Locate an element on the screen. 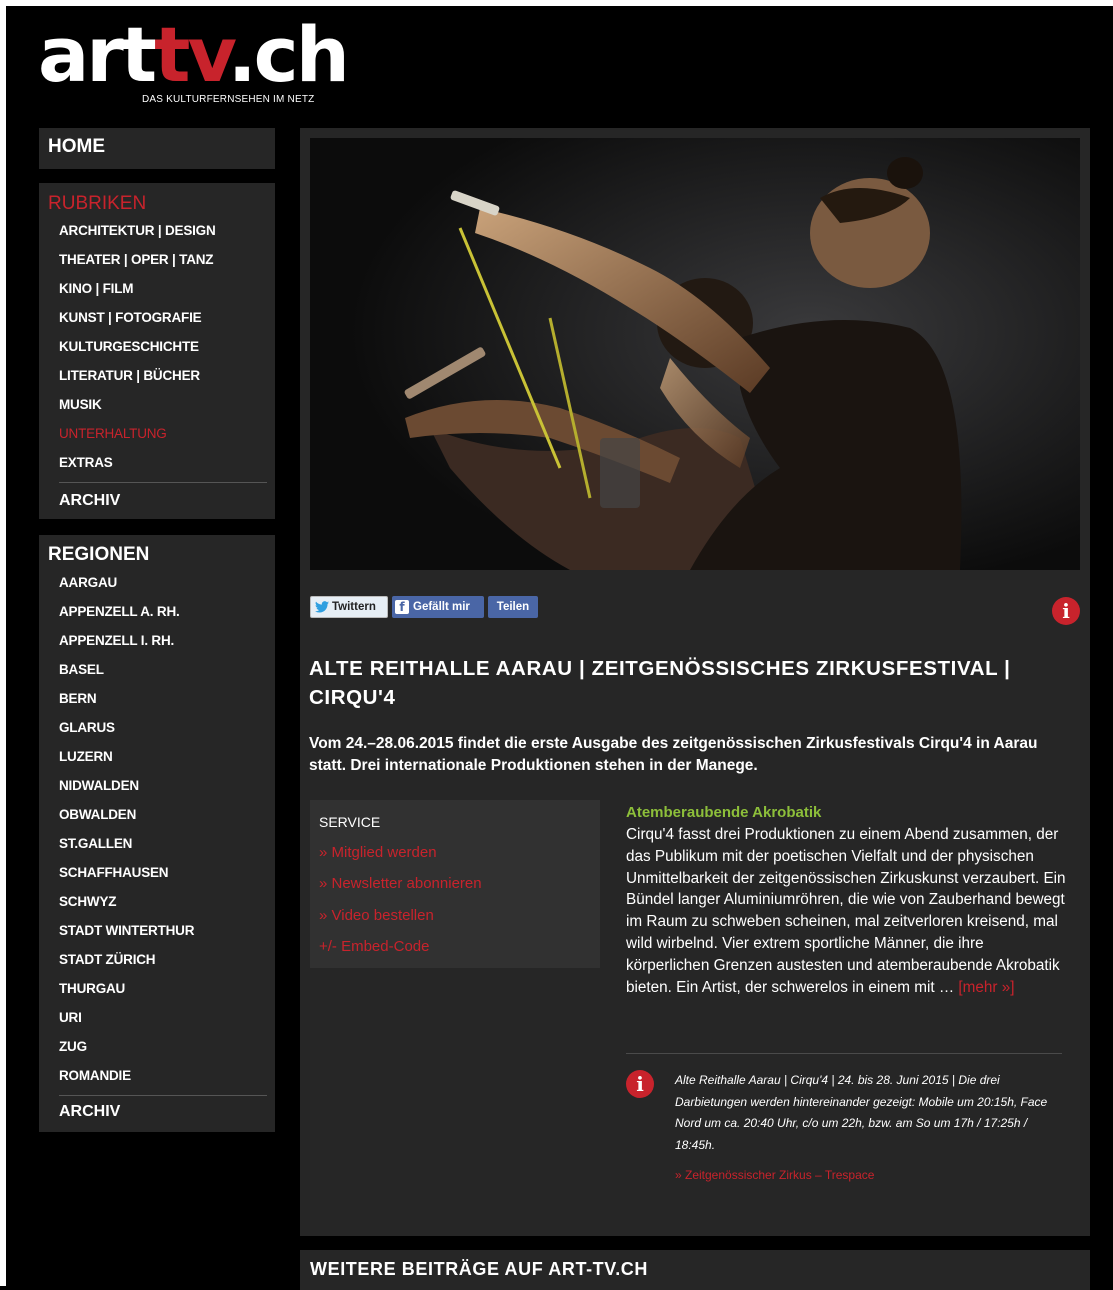 The image size is (1113, 1290). sidebar-home-link: HOME is located at coordinates (76, 147).